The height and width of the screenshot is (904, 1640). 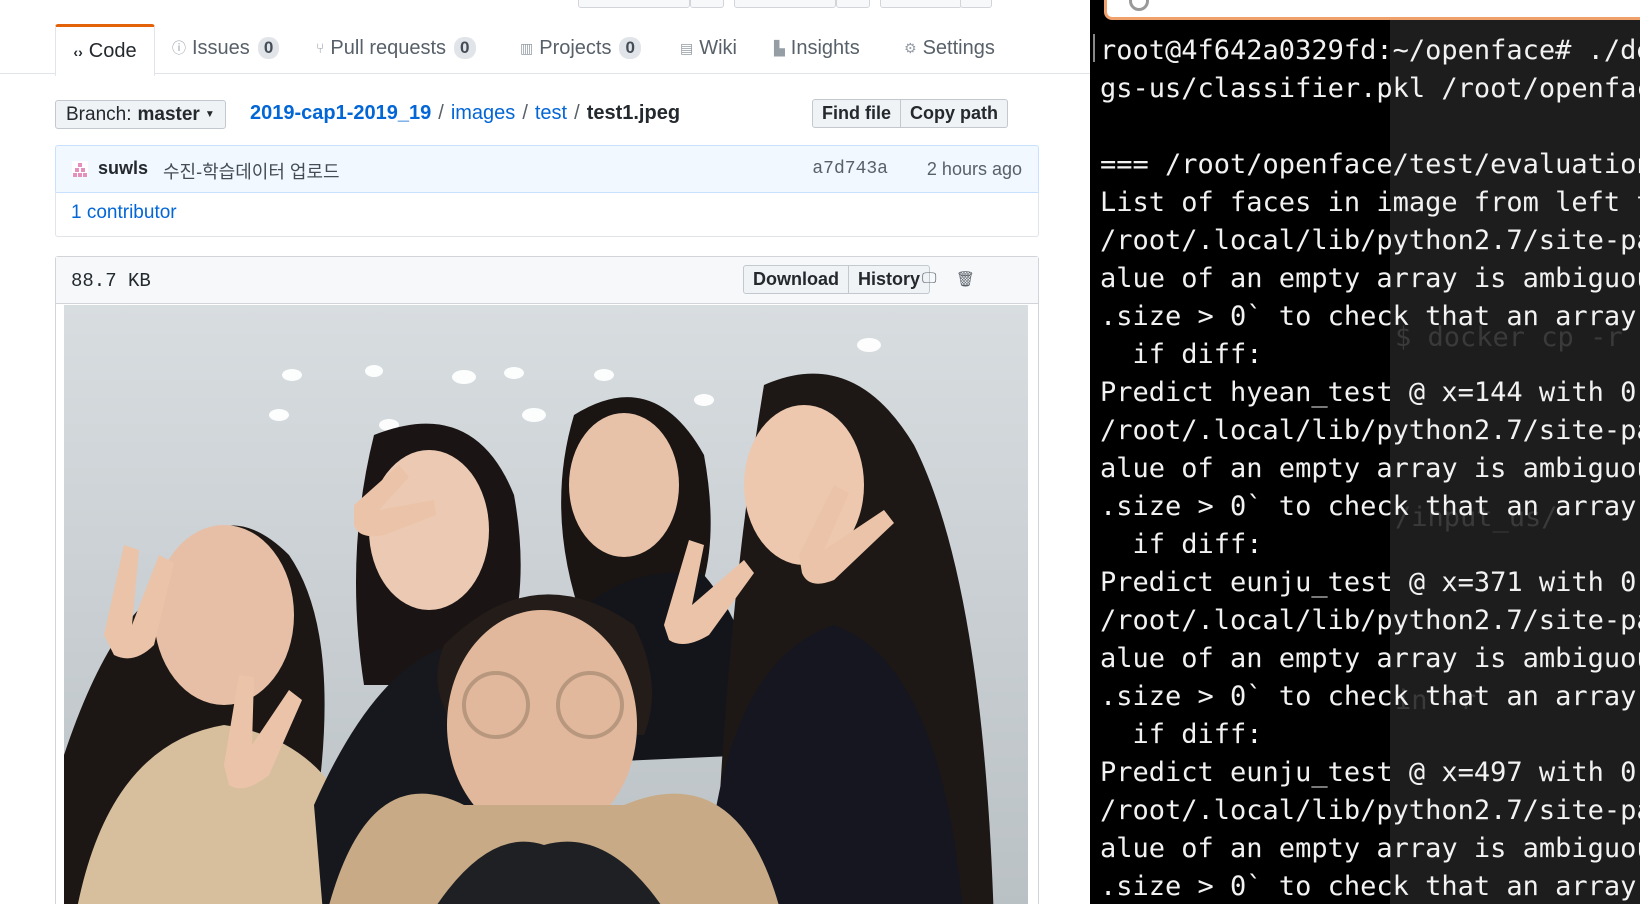 What do you see at coordinates (388, 47) in the screenshot?
I see `tab-label: Pull requests` at bounding box center [388, 47].